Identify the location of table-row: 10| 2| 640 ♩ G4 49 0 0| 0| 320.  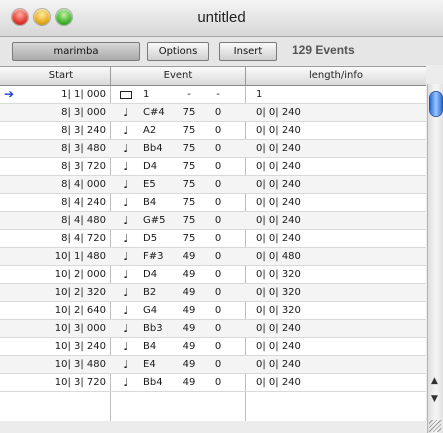
(213, 311).